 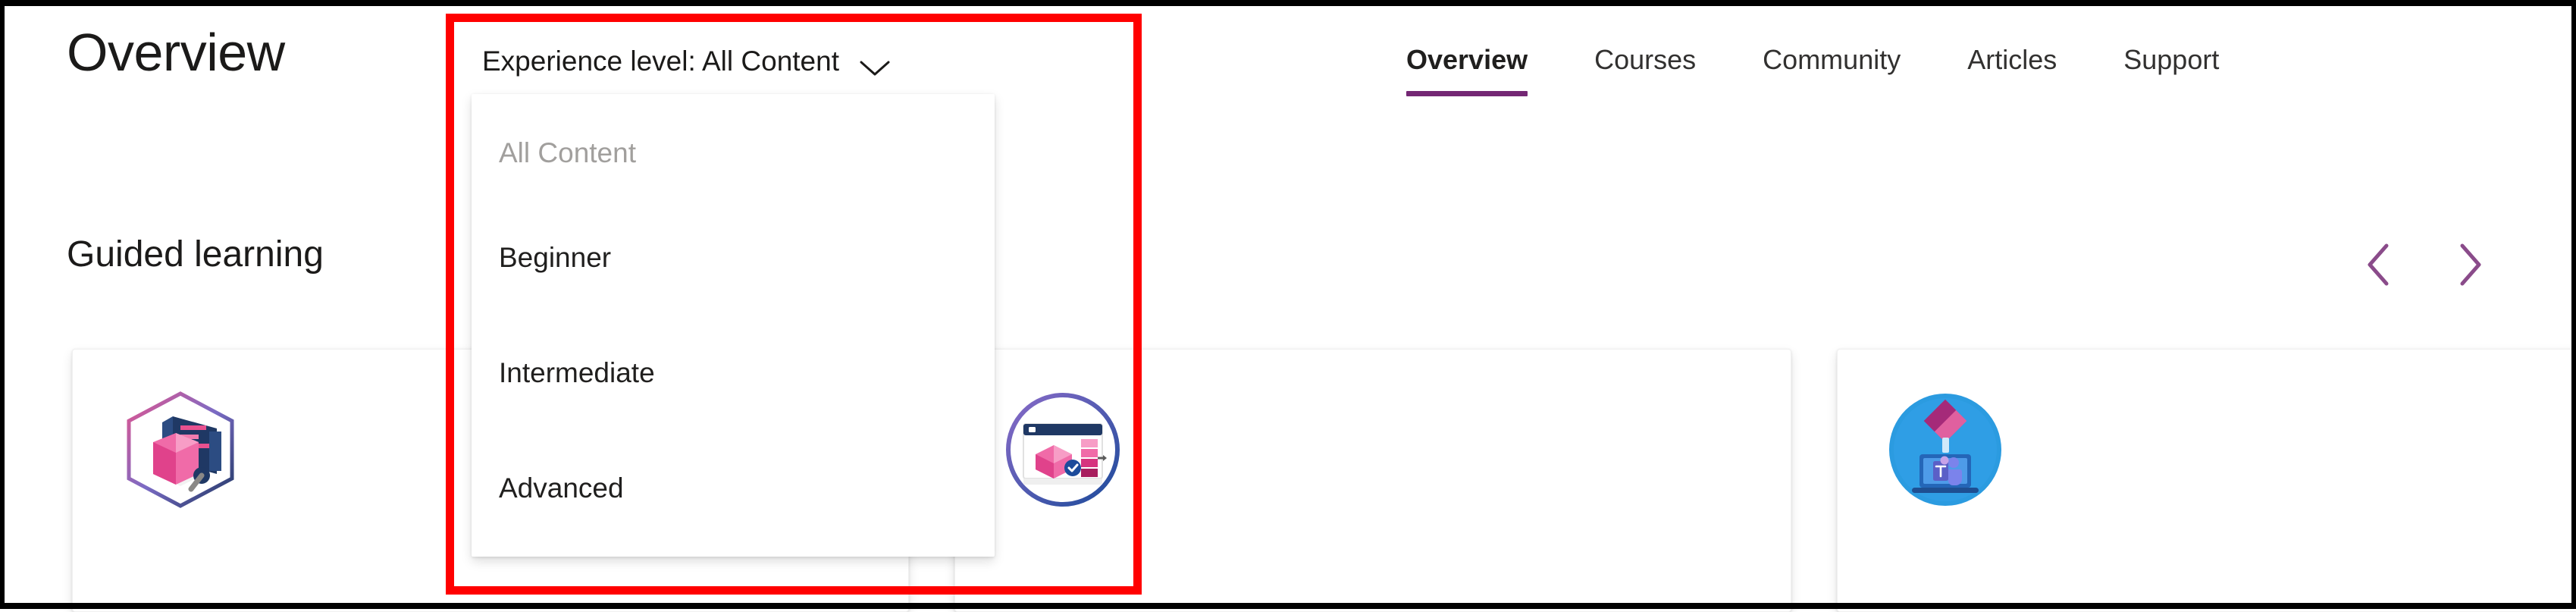 I want to click on nav-item-overview-label: Overview, so click(x=1467, y=59).